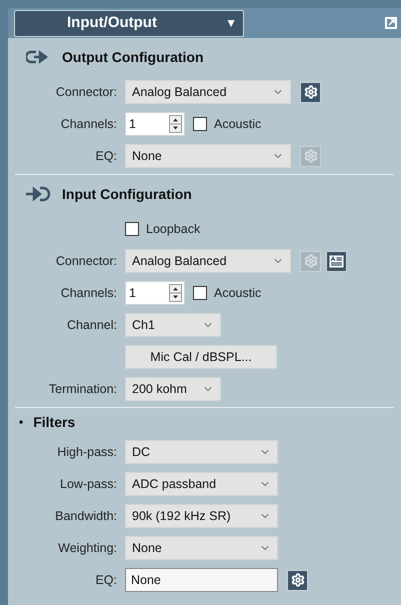  What do you see at coordinates (173, 389) in the screenshot?
I see `dropdown: 200 kohm` at bounding box center [173, 389].